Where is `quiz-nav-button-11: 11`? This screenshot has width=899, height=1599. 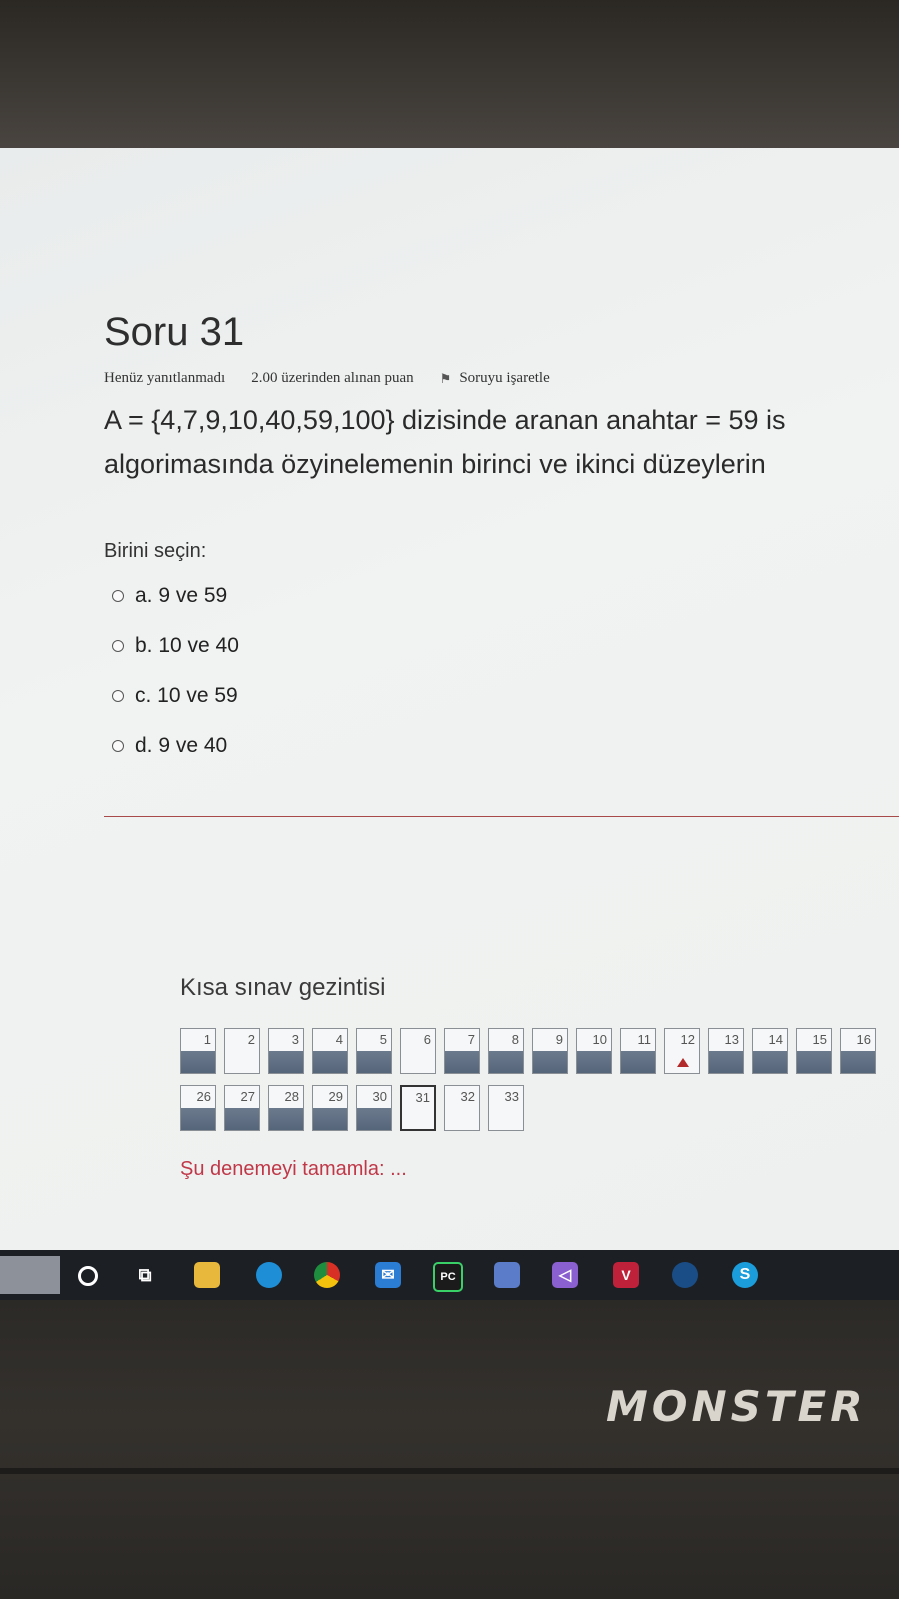
quiz-nav-button-11: 11 is located at coordinates (638, 1051).